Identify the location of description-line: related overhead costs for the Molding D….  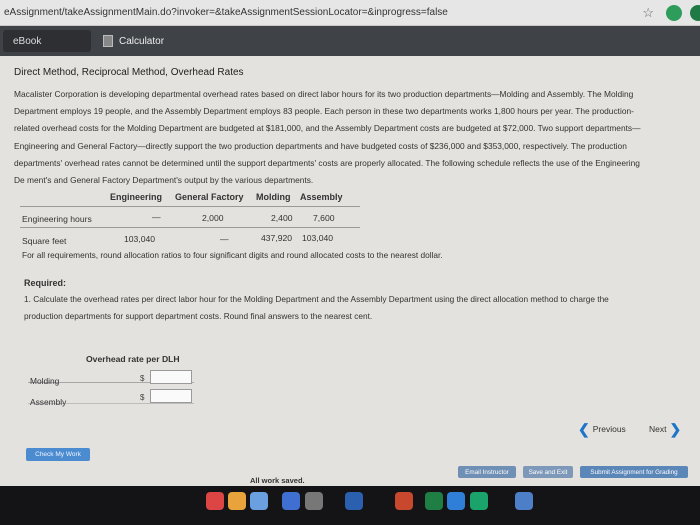
(327, 128).